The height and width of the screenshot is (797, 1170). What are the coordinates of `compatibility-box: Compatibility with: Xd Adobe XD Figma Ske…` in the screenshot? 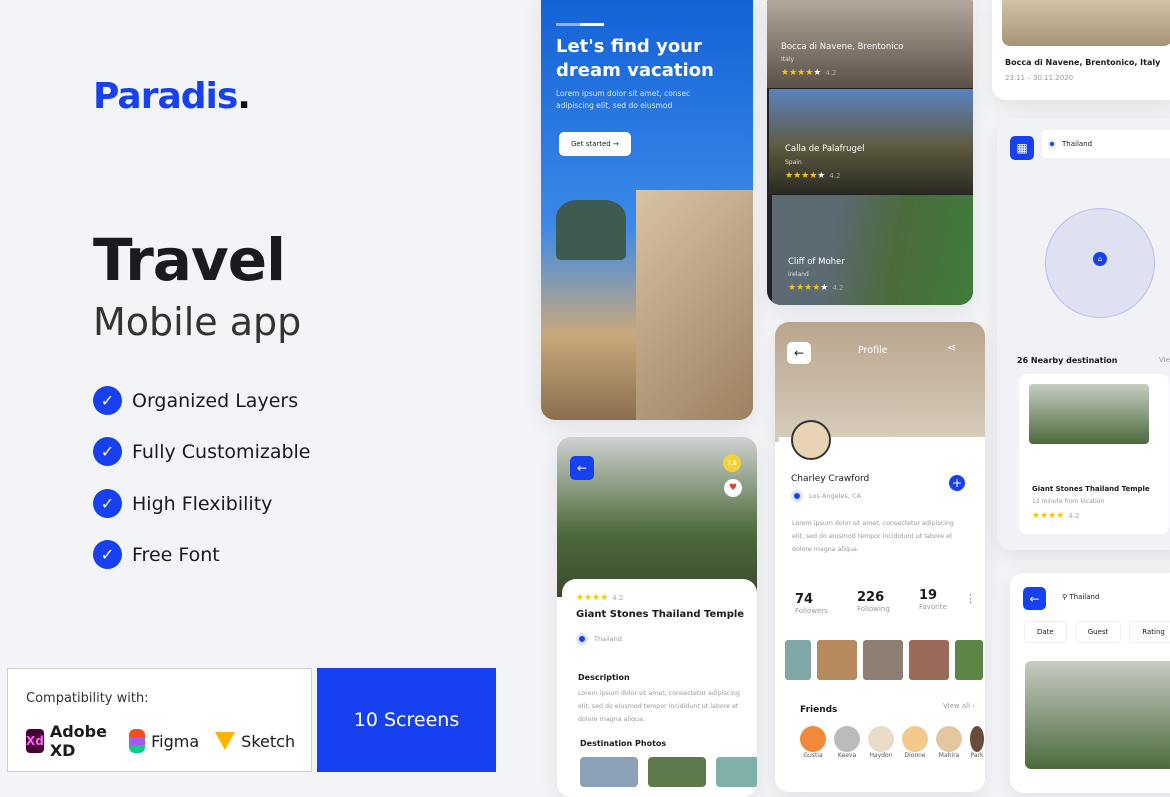 It's located at (159, 720).